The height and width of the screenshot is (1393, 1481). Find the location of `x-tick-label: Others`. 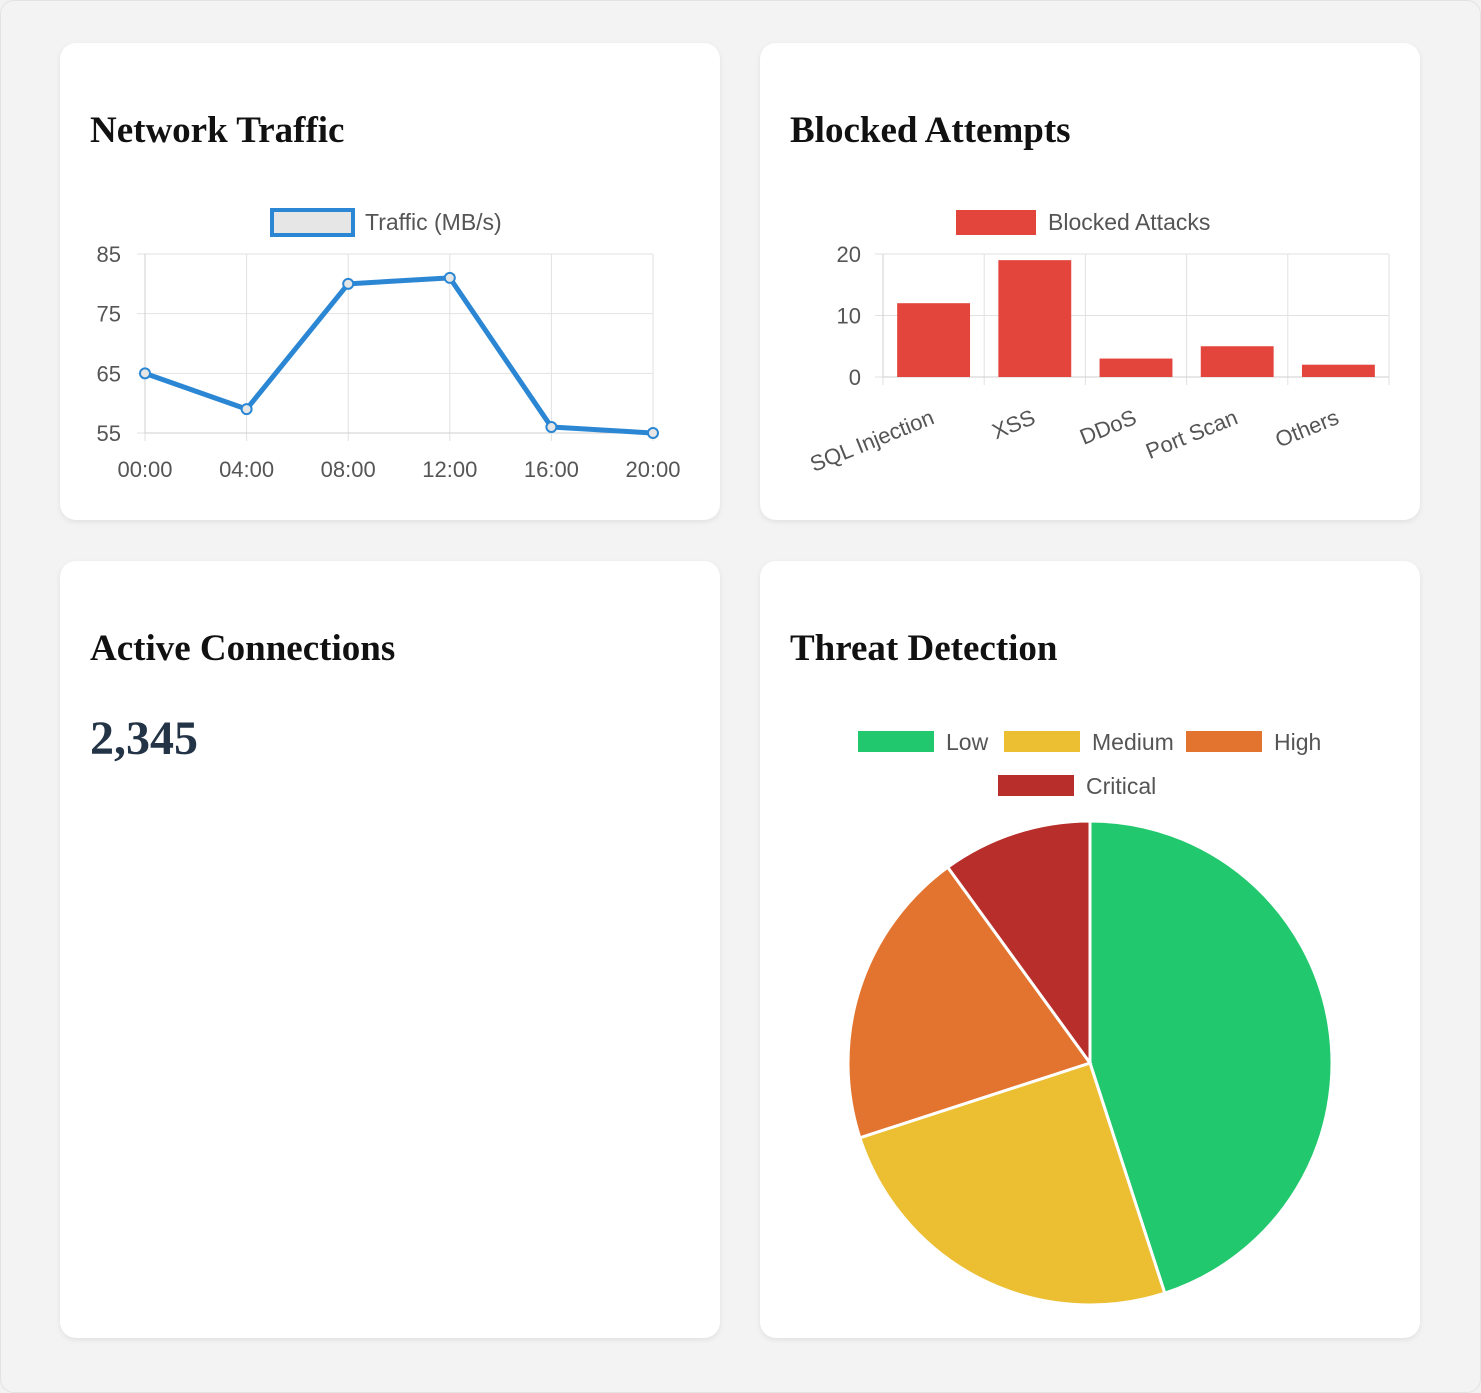

x-tick-label: Others is located at coordinates (1307, 428).